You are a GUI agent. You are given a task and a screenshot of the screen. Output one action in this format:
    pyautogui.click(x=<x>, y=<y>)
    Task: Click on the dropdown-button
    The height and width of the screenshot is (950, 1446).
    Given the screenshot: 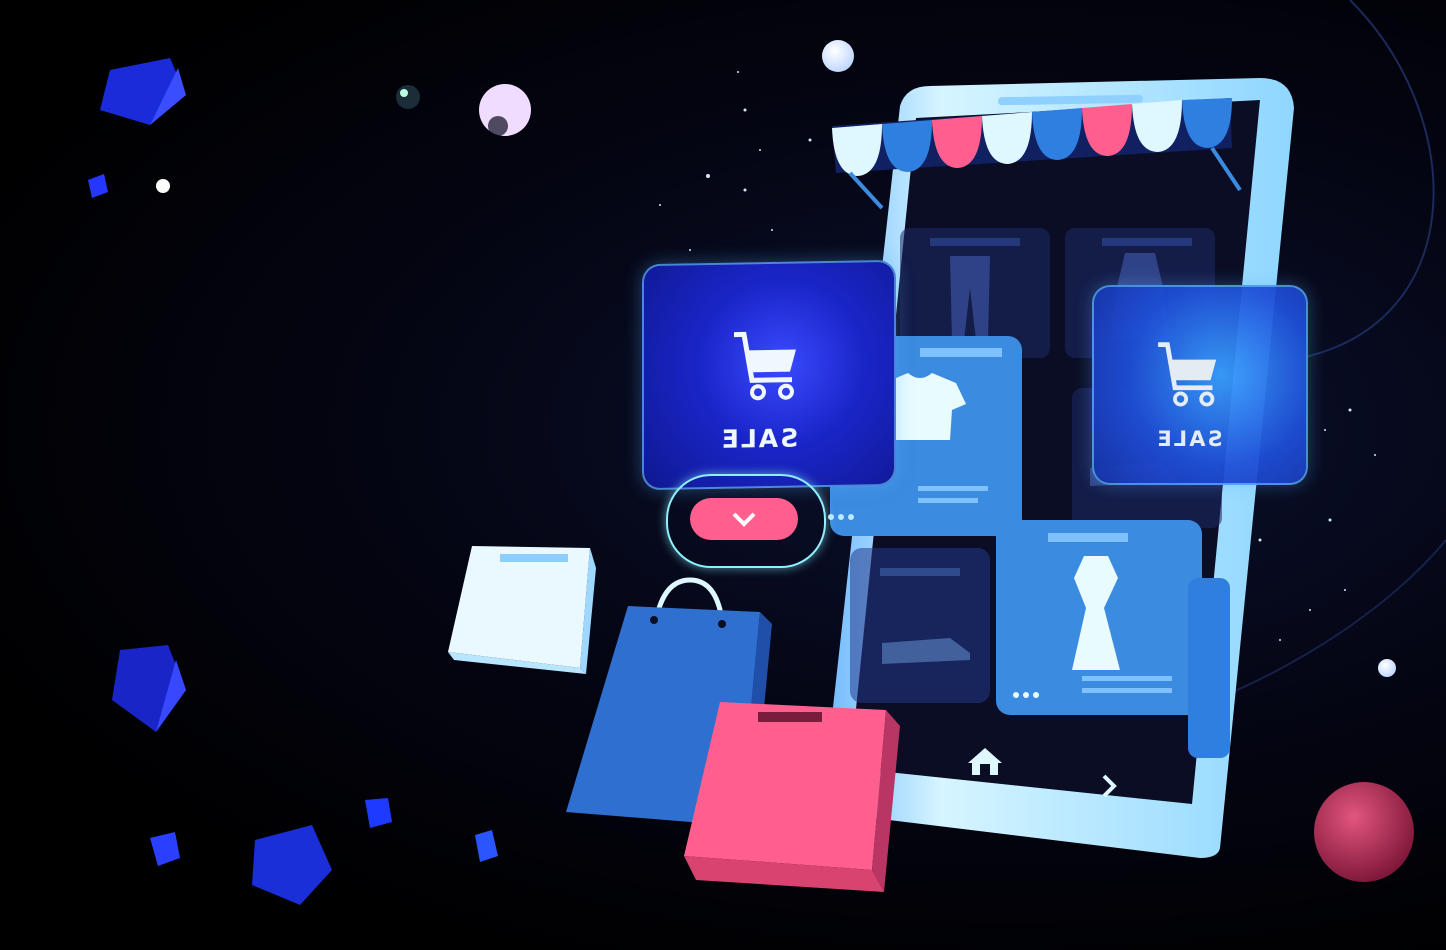 What is the action you would take?
    pyautogui.click(x=744, y=519)
    